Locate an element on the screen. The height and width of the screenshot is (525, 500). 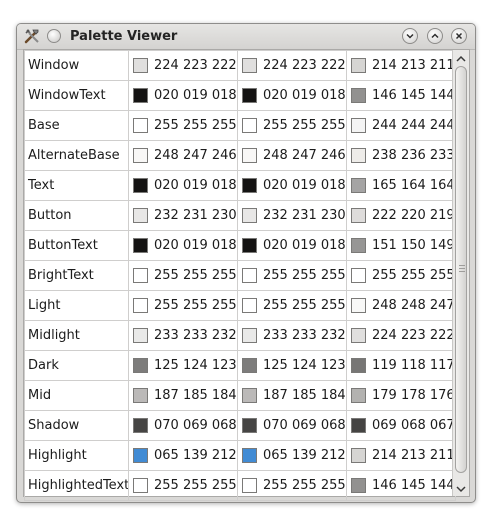
vertical-scrollbar is located at coordinates (460, 273).